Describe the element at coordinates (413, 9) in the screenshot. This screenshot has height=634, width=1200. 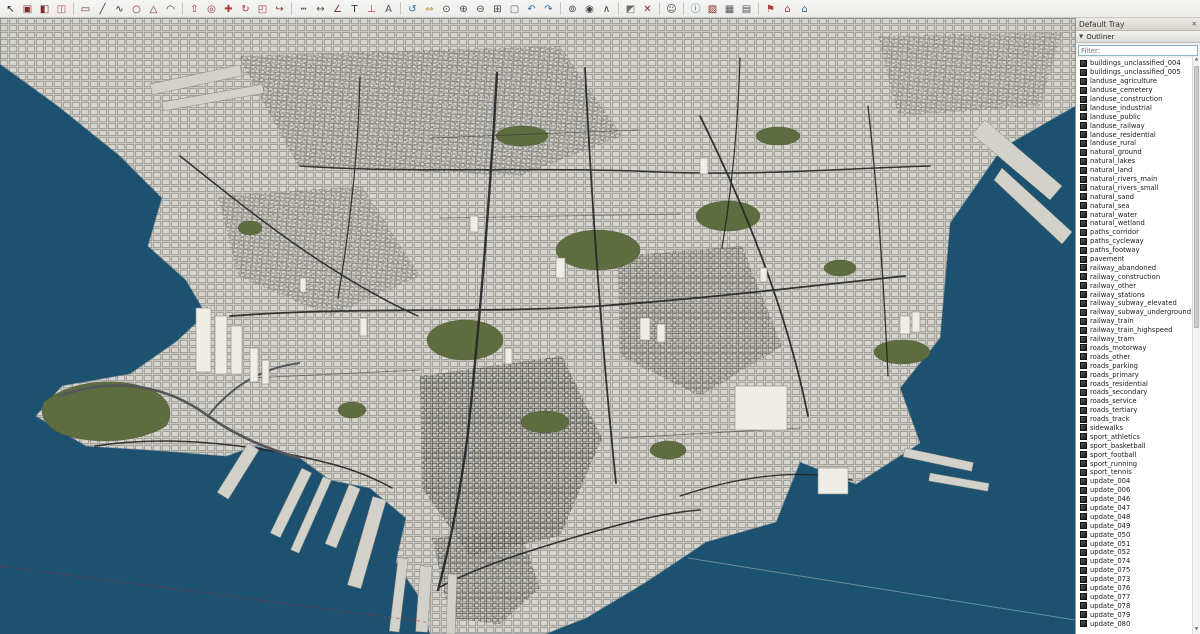
I see `orbit-icon: ↺` at that location.